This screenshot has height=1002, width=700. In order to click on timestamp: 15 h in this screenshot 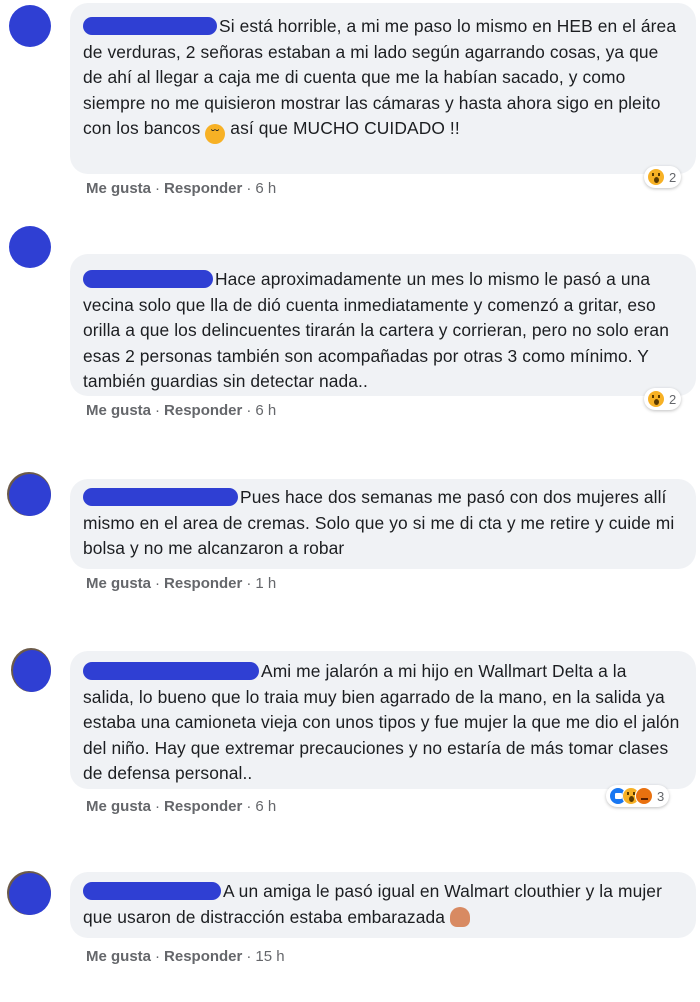, I will do `click(269, 956)`.